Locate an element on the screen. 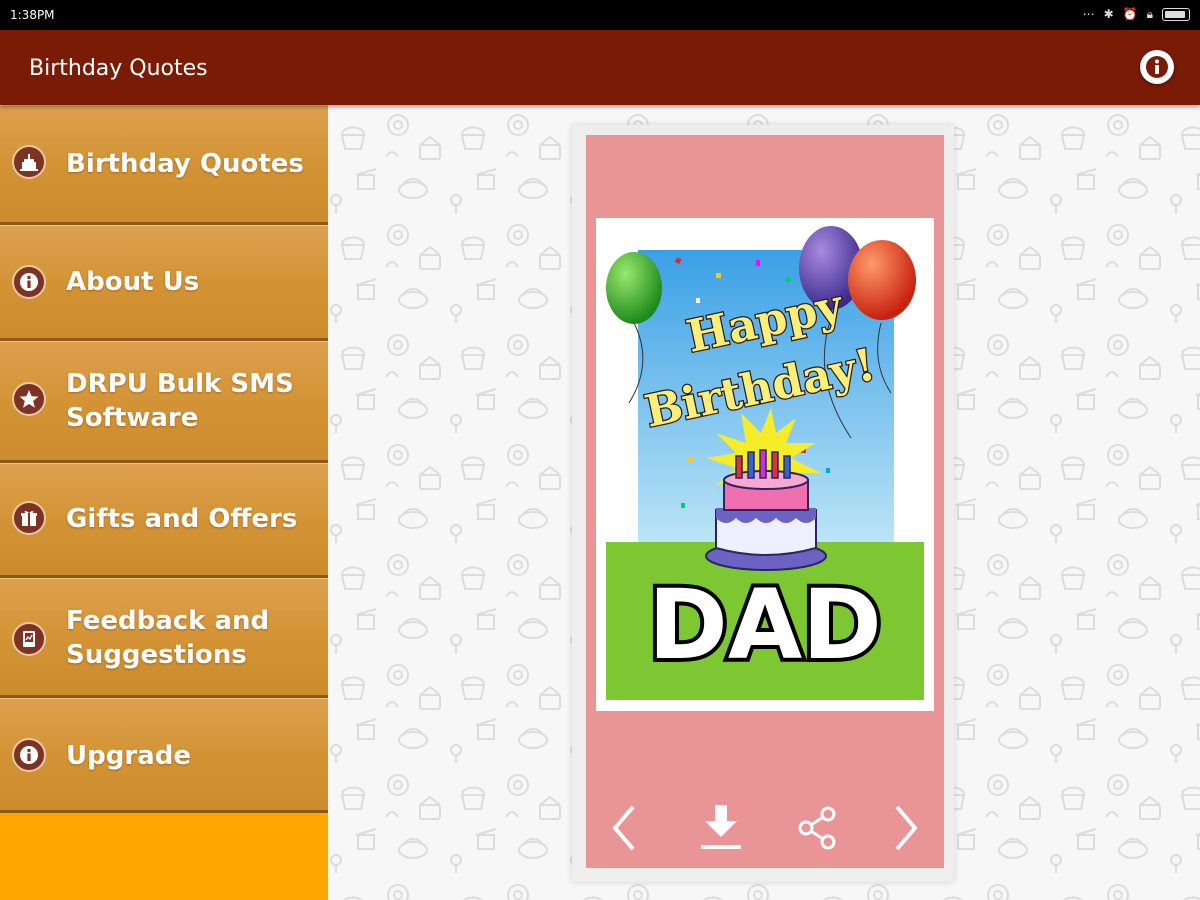 The image size is (1200, 900). lock-icon: 🔒︎ is located at coordinates (1149, 14).